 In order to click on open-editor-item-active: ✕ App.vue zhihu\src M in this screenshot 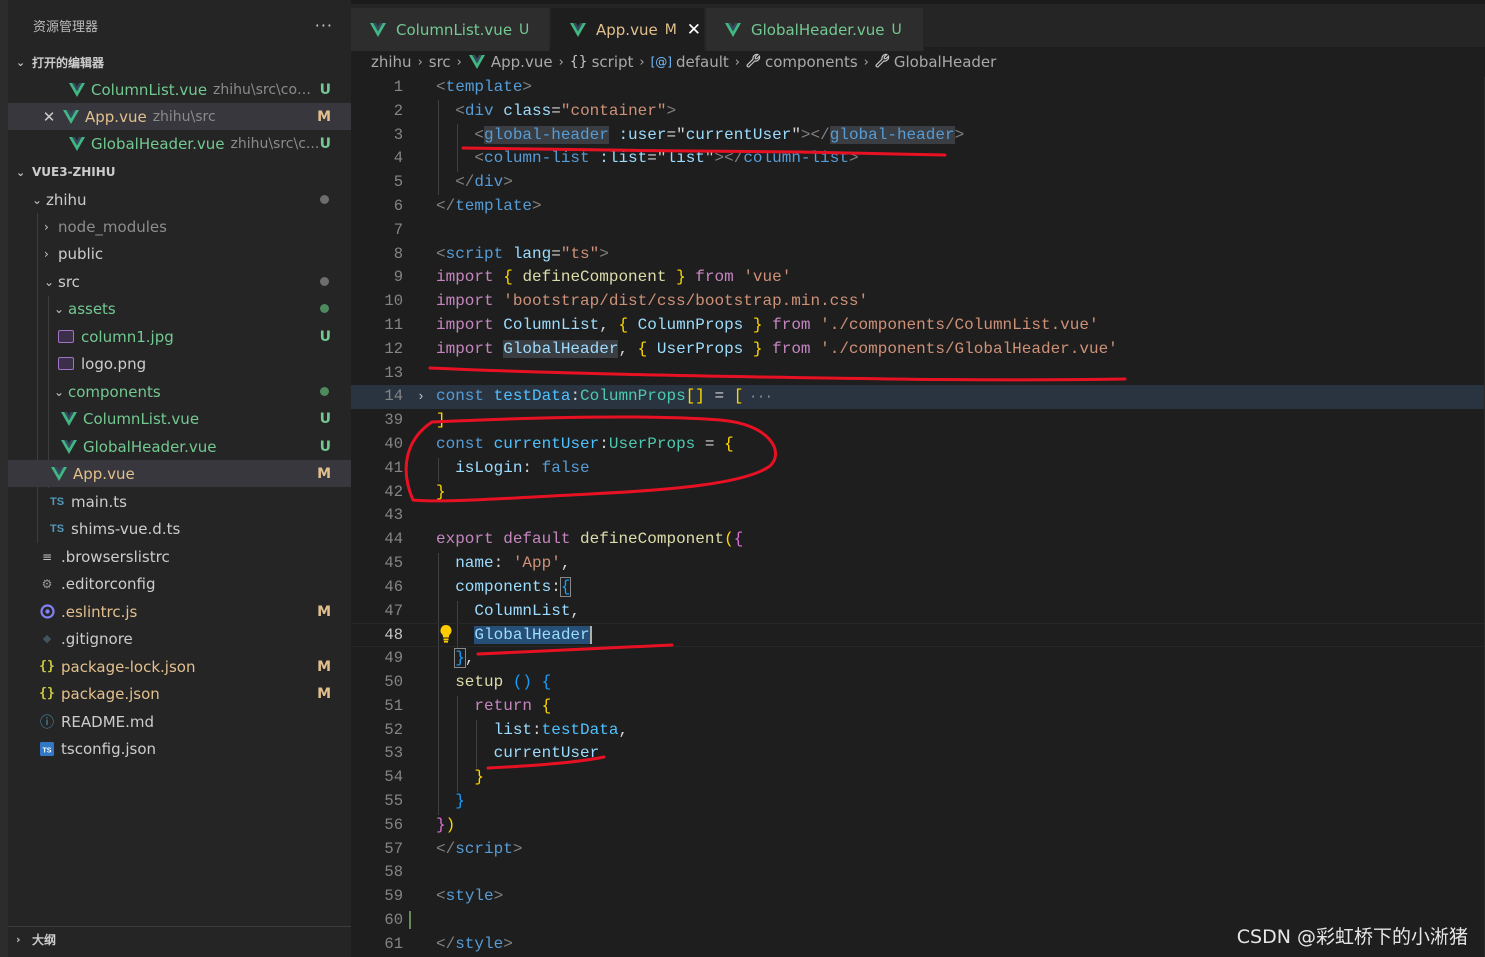, I will do `click(179, 116)`.